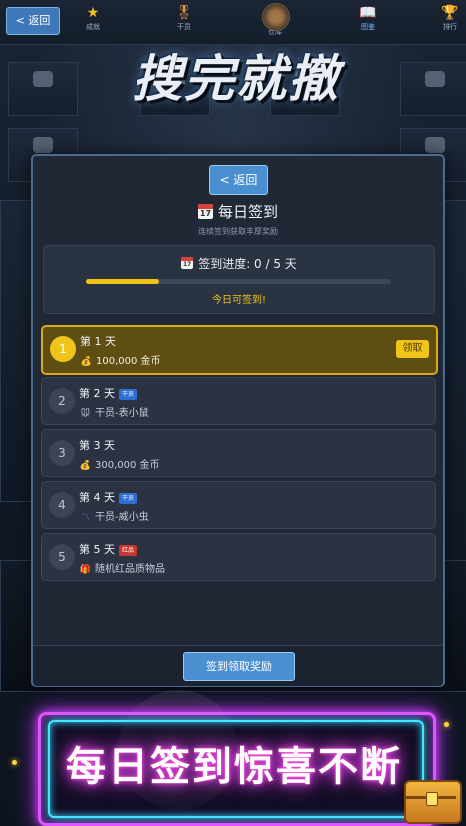 This screenshot has height=826, width=466. I want to click on red-quality-tag: 红品, so click(128, 550).